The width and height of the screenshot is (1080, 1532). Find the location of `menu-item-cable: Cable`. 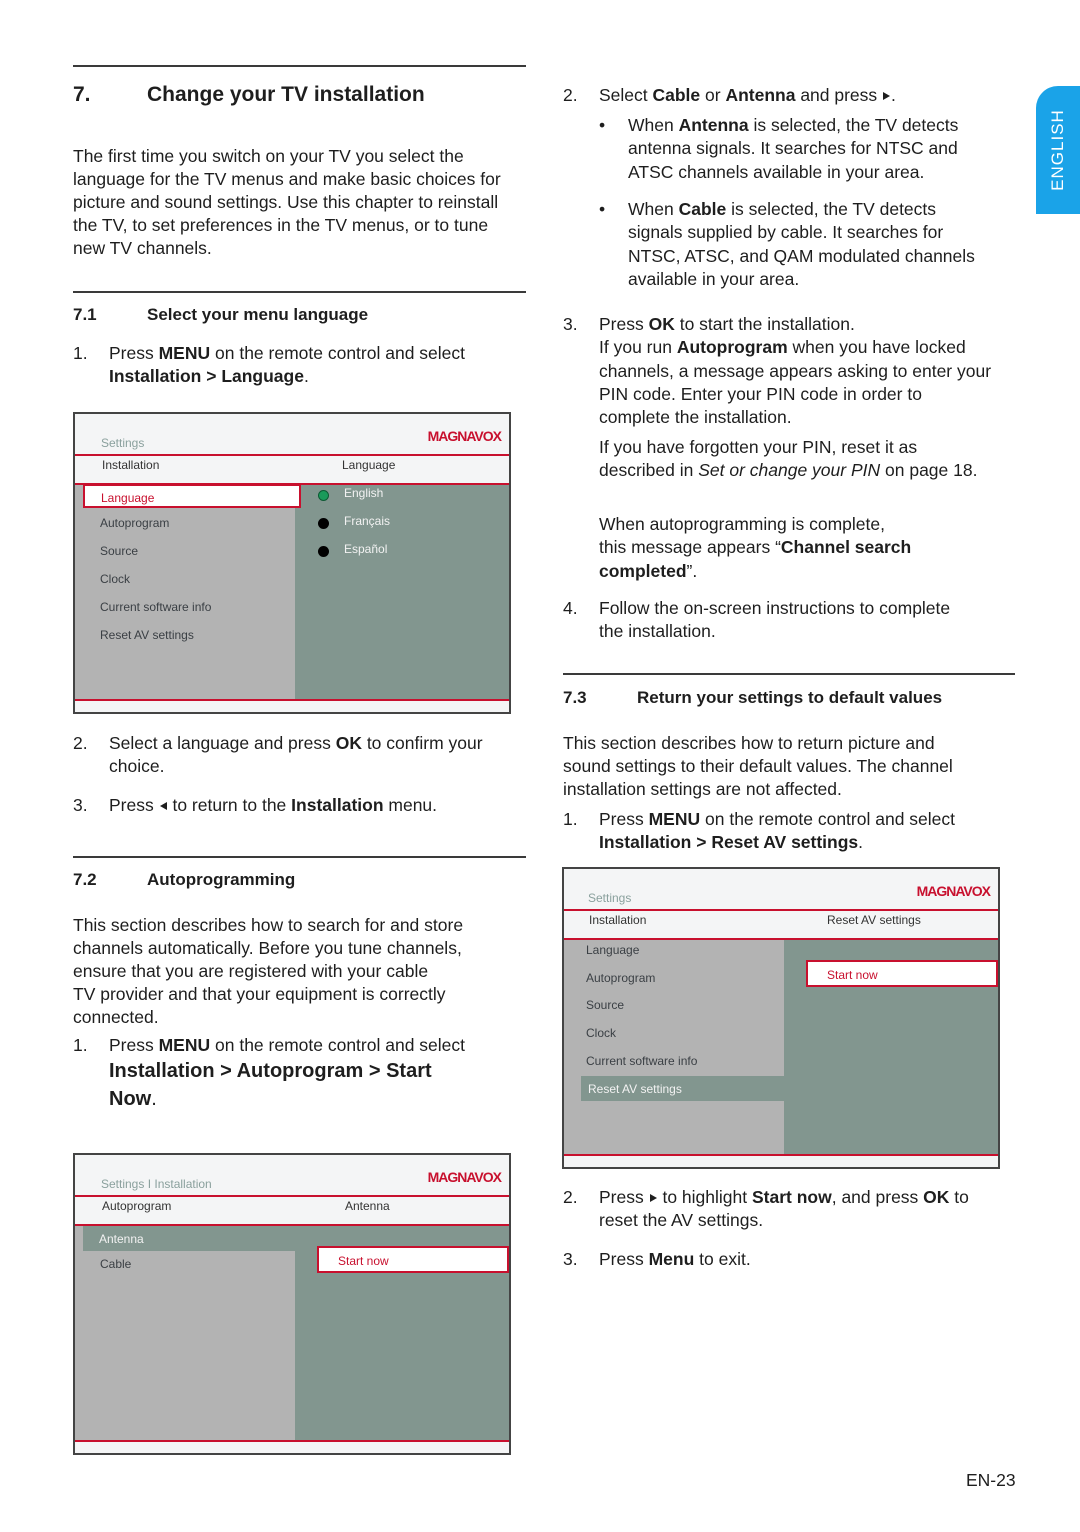

menu-item-cable: Cable is located at coordinates (115, 1264).